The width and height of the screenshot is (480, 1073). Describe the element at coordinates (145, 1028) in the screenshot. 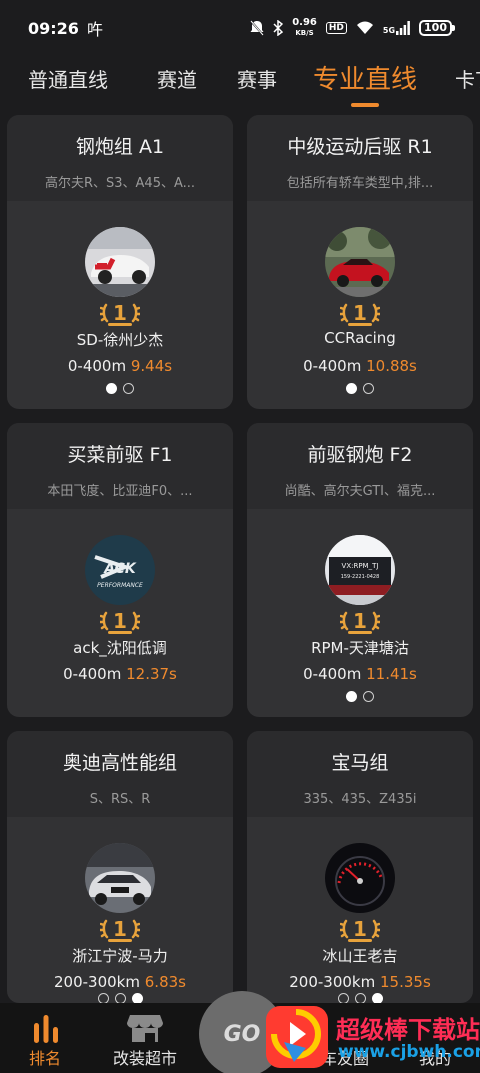

I see `shop-icon` at that location.